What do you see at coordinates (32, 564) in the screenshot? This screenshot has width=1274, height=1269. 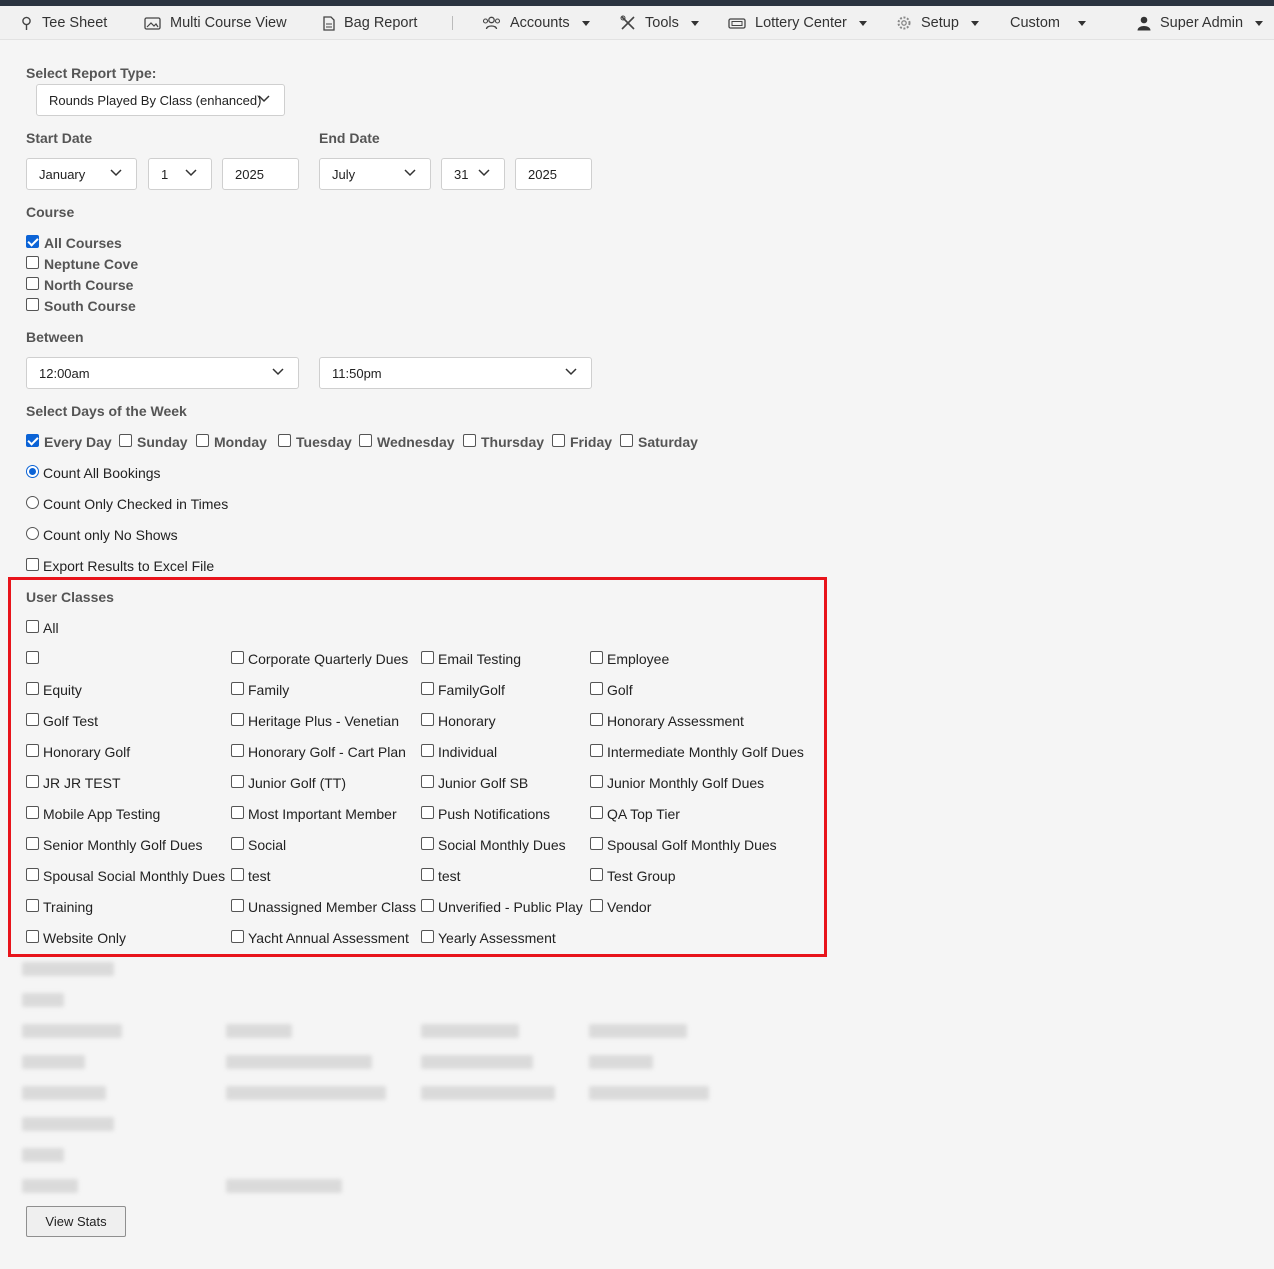 I see `export-excel-checkbox` at bounding box center [32, 564].